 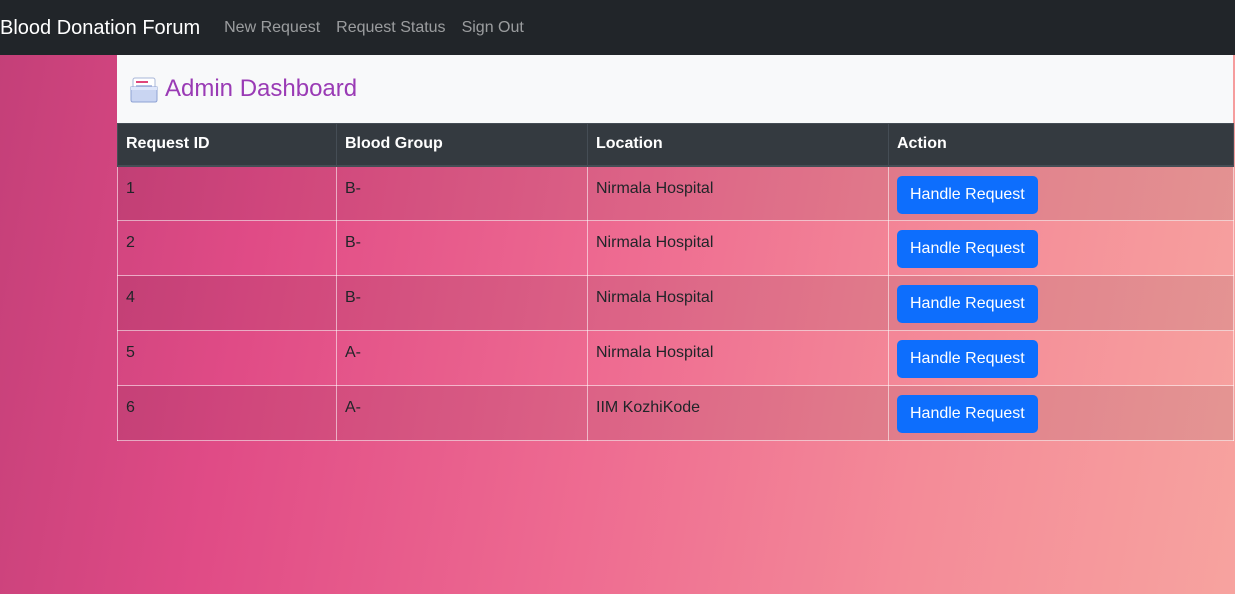 What do you see at coordinates (227, 193) in the screenshot?
I see `cell-request-id: 1` at bounding box center [227, 193].